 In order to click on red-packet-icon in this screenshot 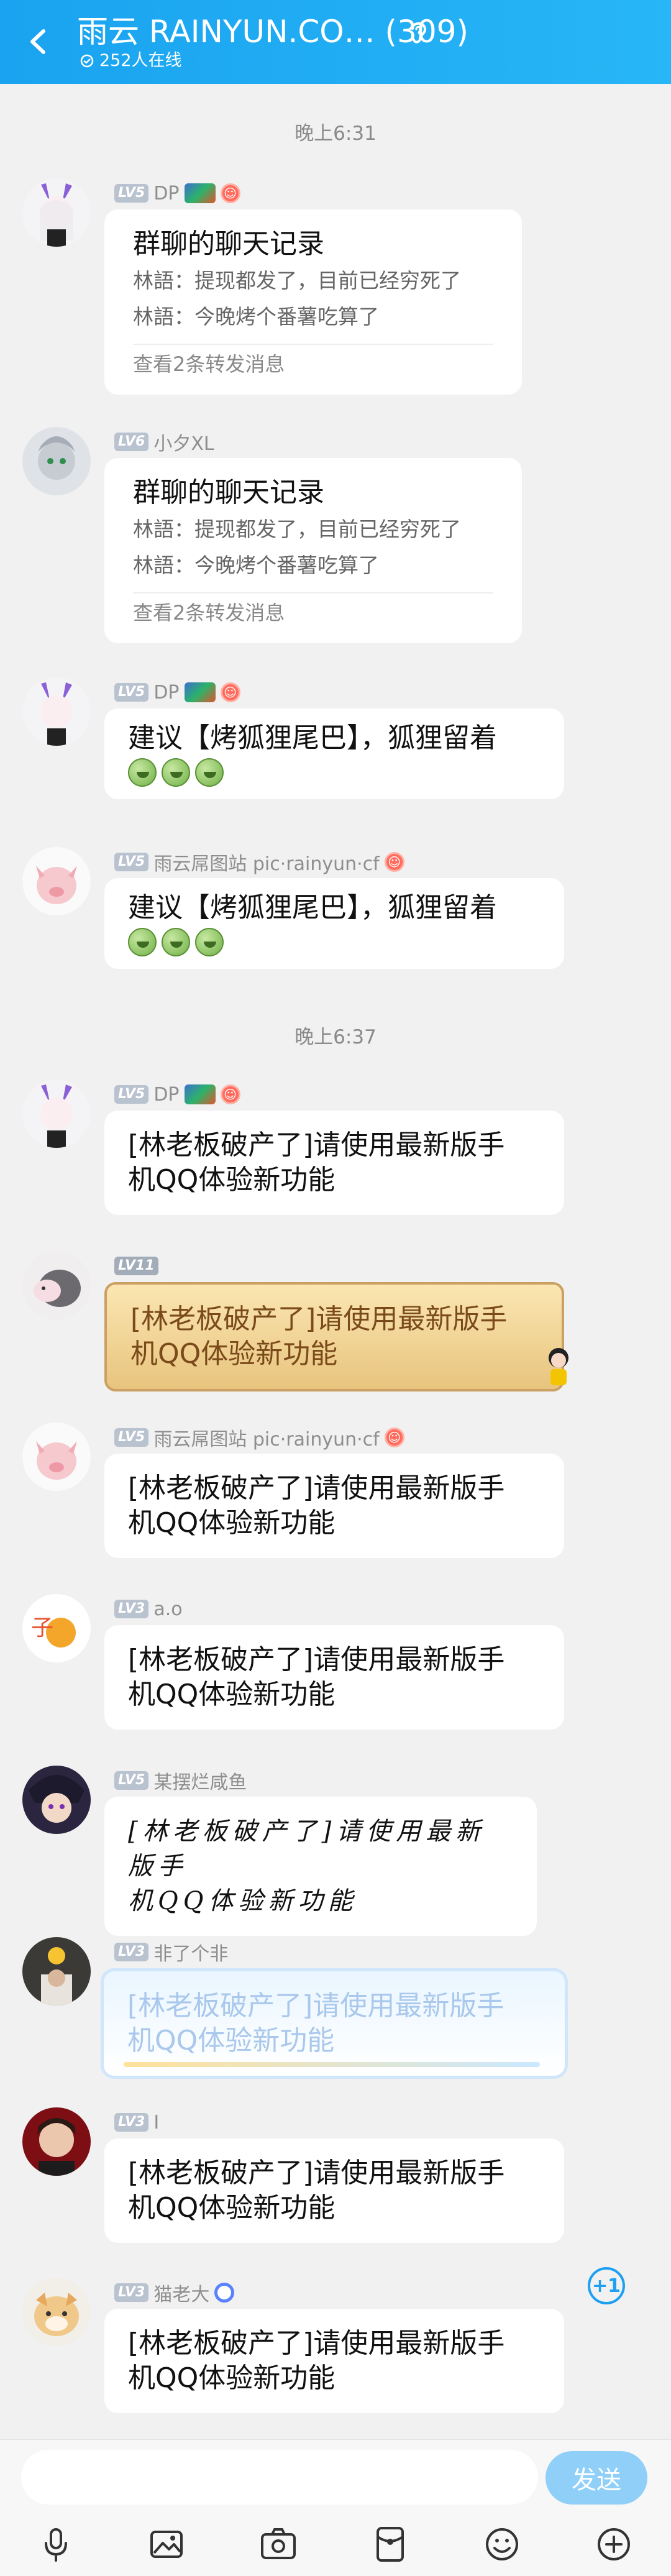, I will do `click(390, 2544)`.